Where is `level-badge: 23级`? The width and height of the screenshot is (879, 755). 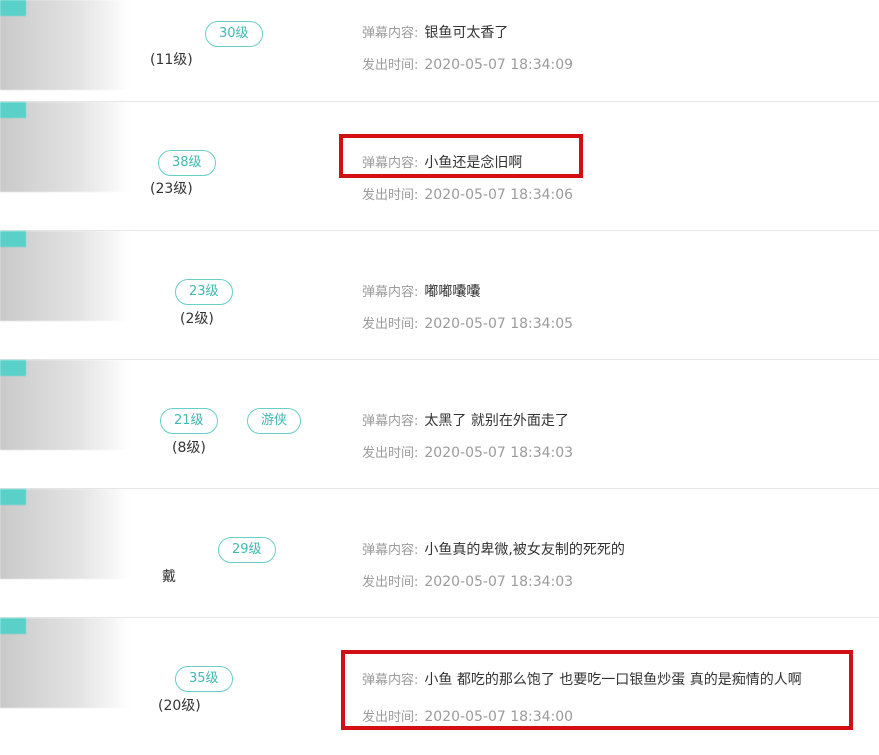
level-badge: 23级 is located at coordinates (204, 292).